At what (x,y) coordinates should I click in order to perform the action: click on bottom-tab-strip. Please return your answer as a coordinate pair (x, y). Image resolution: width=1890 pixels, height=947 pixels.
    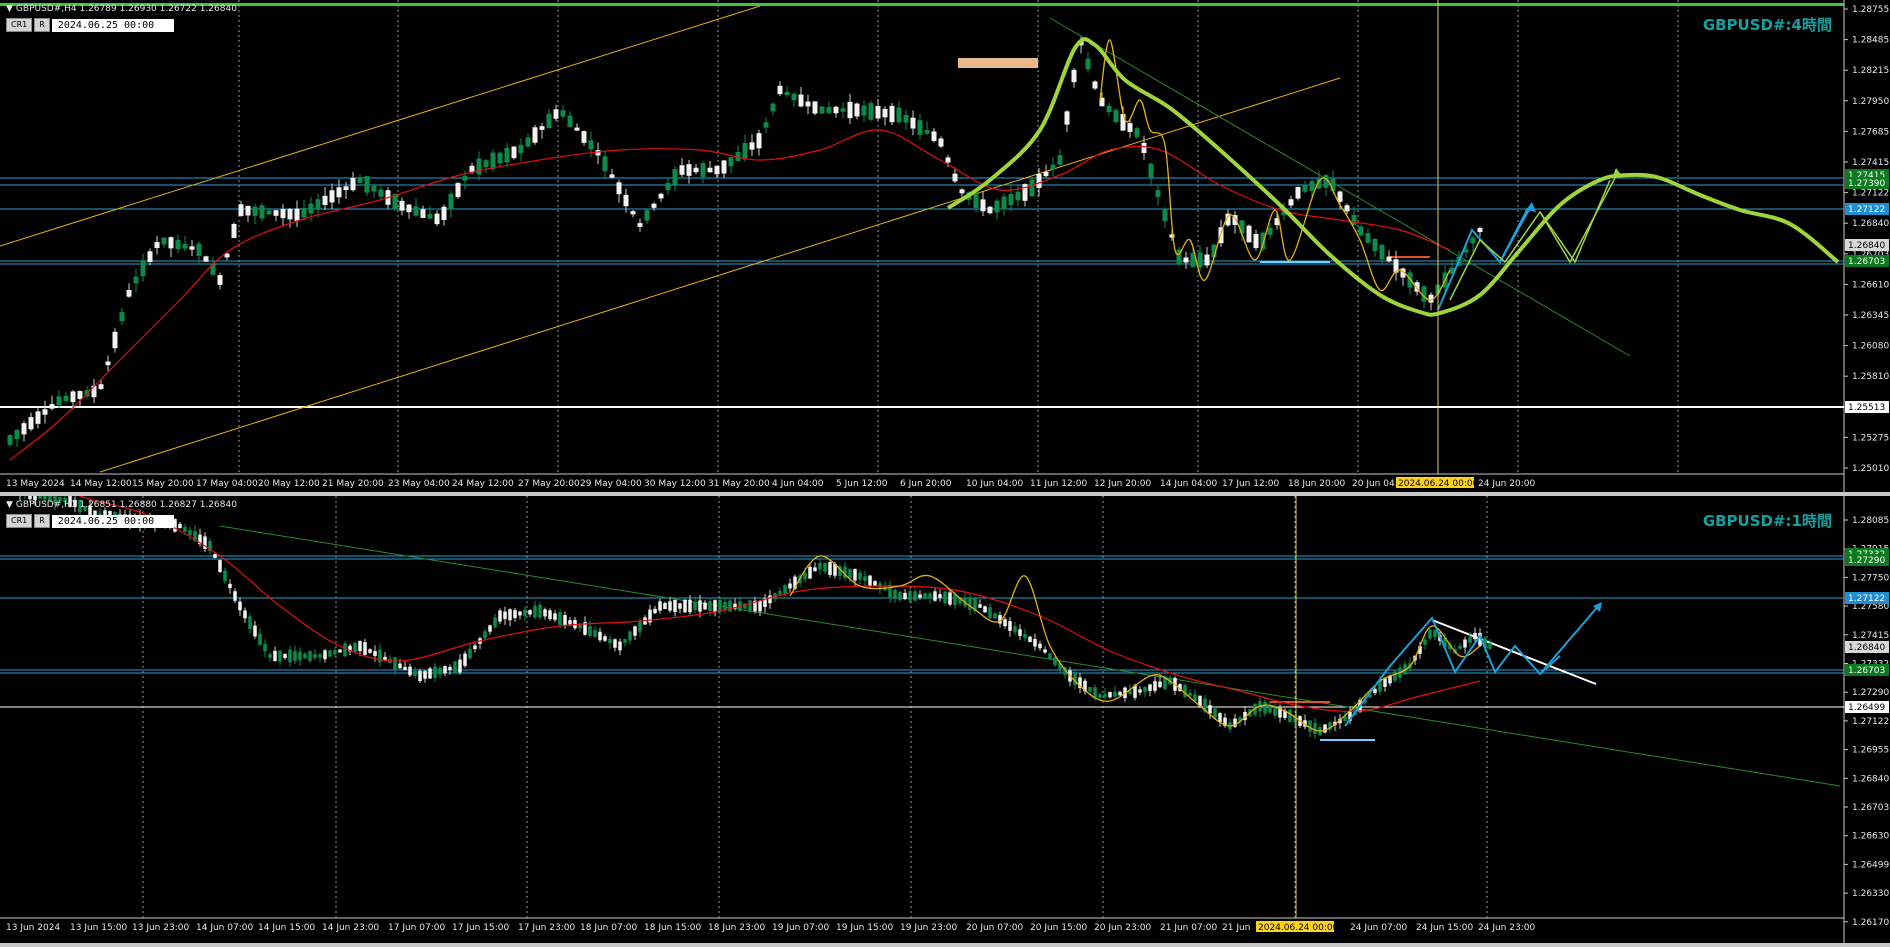
    Looking at the image, I should click on (945, 945).